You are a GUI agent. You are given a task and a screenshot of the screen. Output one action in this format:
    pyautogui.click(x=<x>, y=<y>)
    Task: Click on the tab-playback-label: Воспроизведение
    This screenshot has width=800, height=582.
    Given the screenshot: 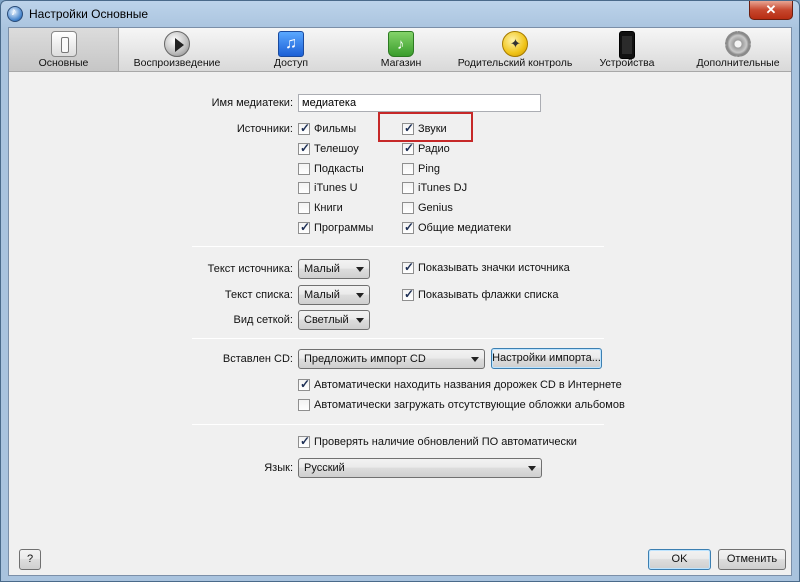 What is the action you would take?
    pyautogui.click(x=177, y=63)
    